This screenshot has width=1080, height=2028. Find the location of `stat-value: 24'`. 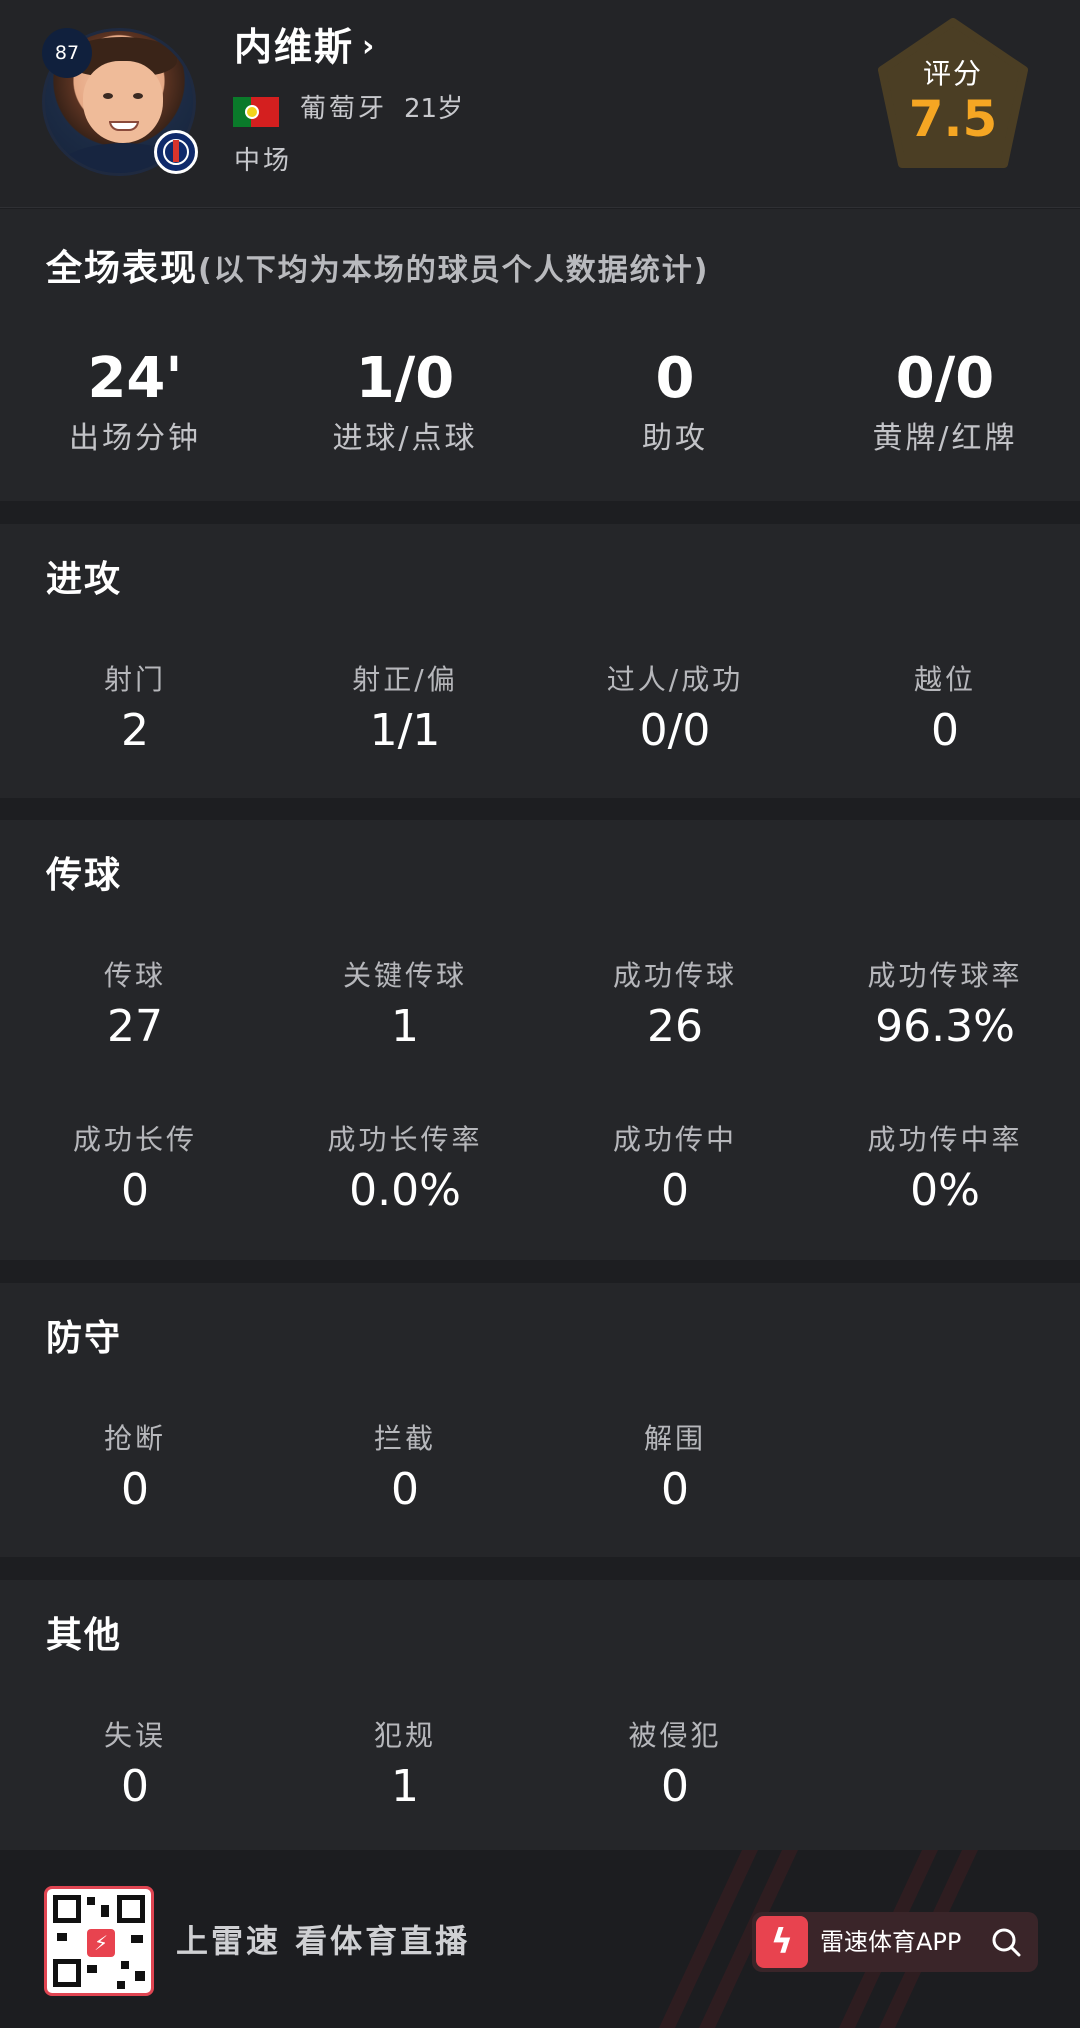

stat-value: 24' is located at coordinates (135, 378).